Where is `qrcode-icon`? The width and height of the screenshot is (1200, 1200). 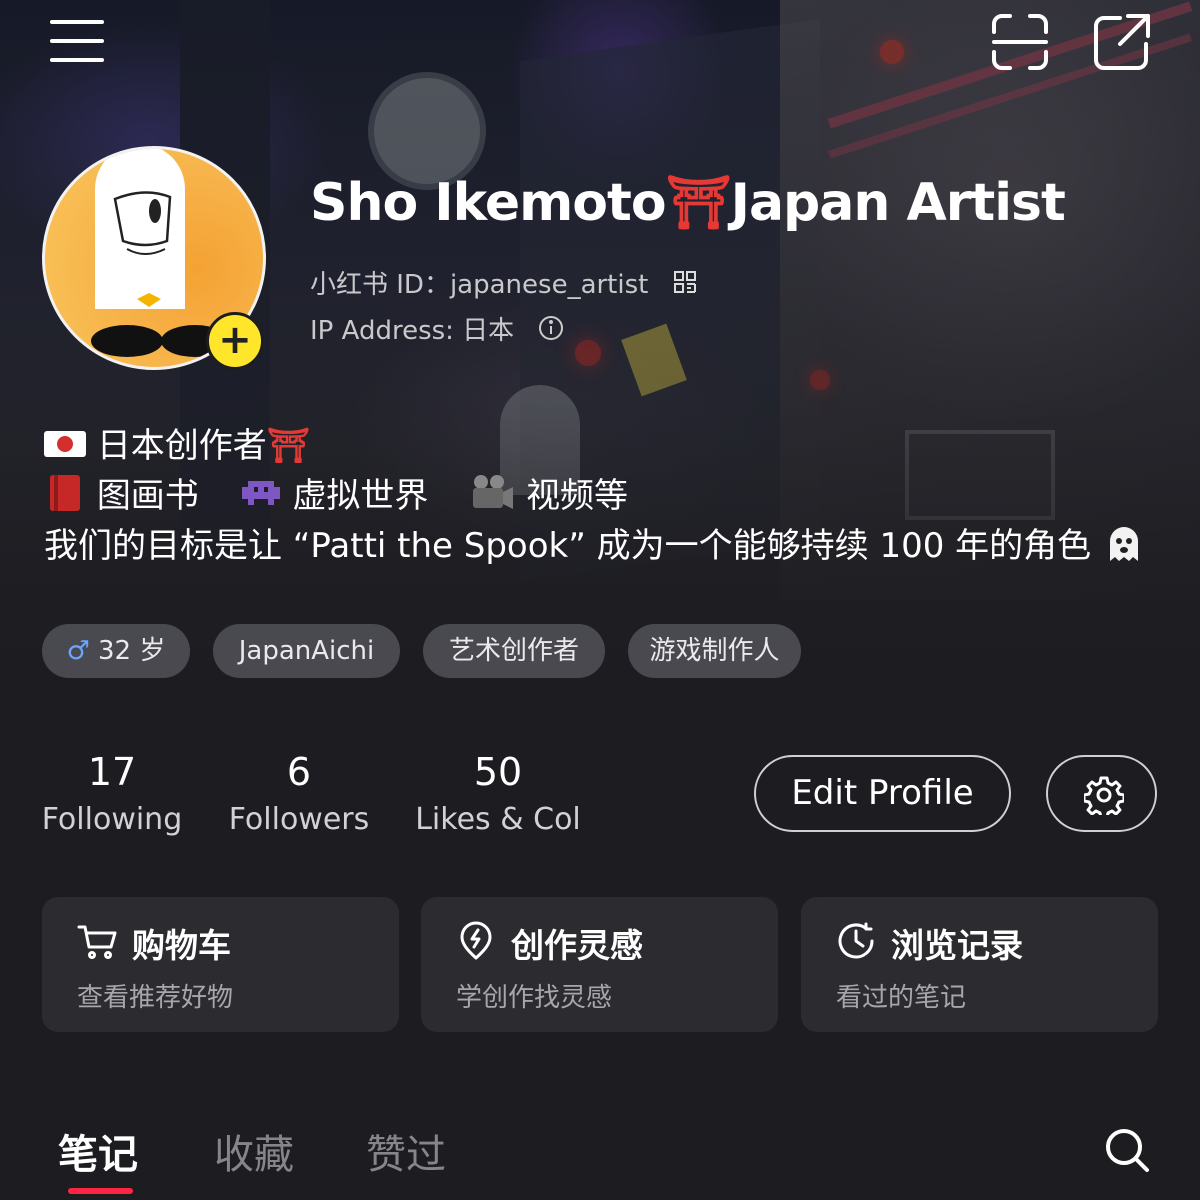 qrcode-icon is located at coordinates (685, 285).